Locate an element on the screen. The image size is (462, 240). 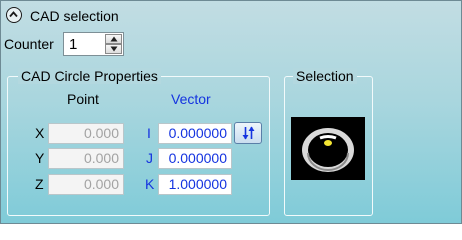
counter-label: Counter is located at coordinates (29, 44).